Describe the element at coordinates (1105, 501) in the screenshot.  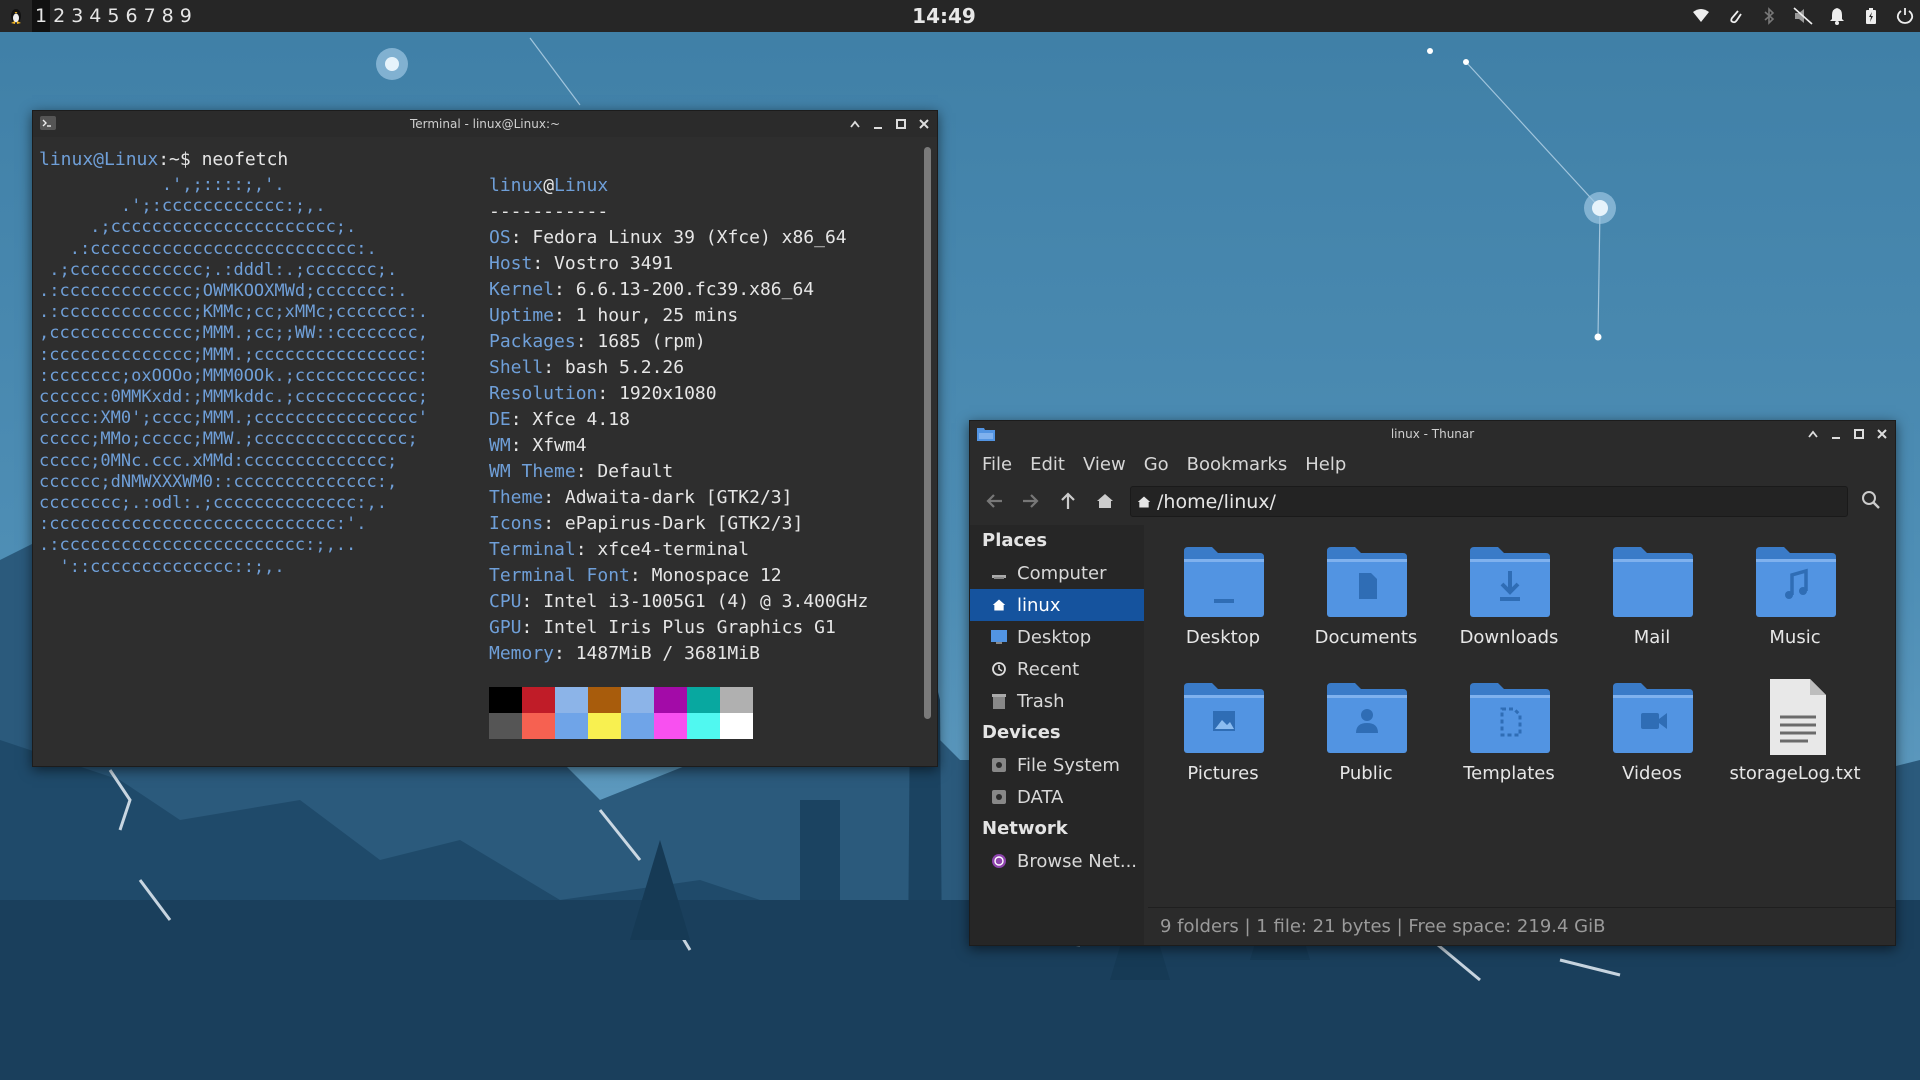
I see `home-button` at that location.